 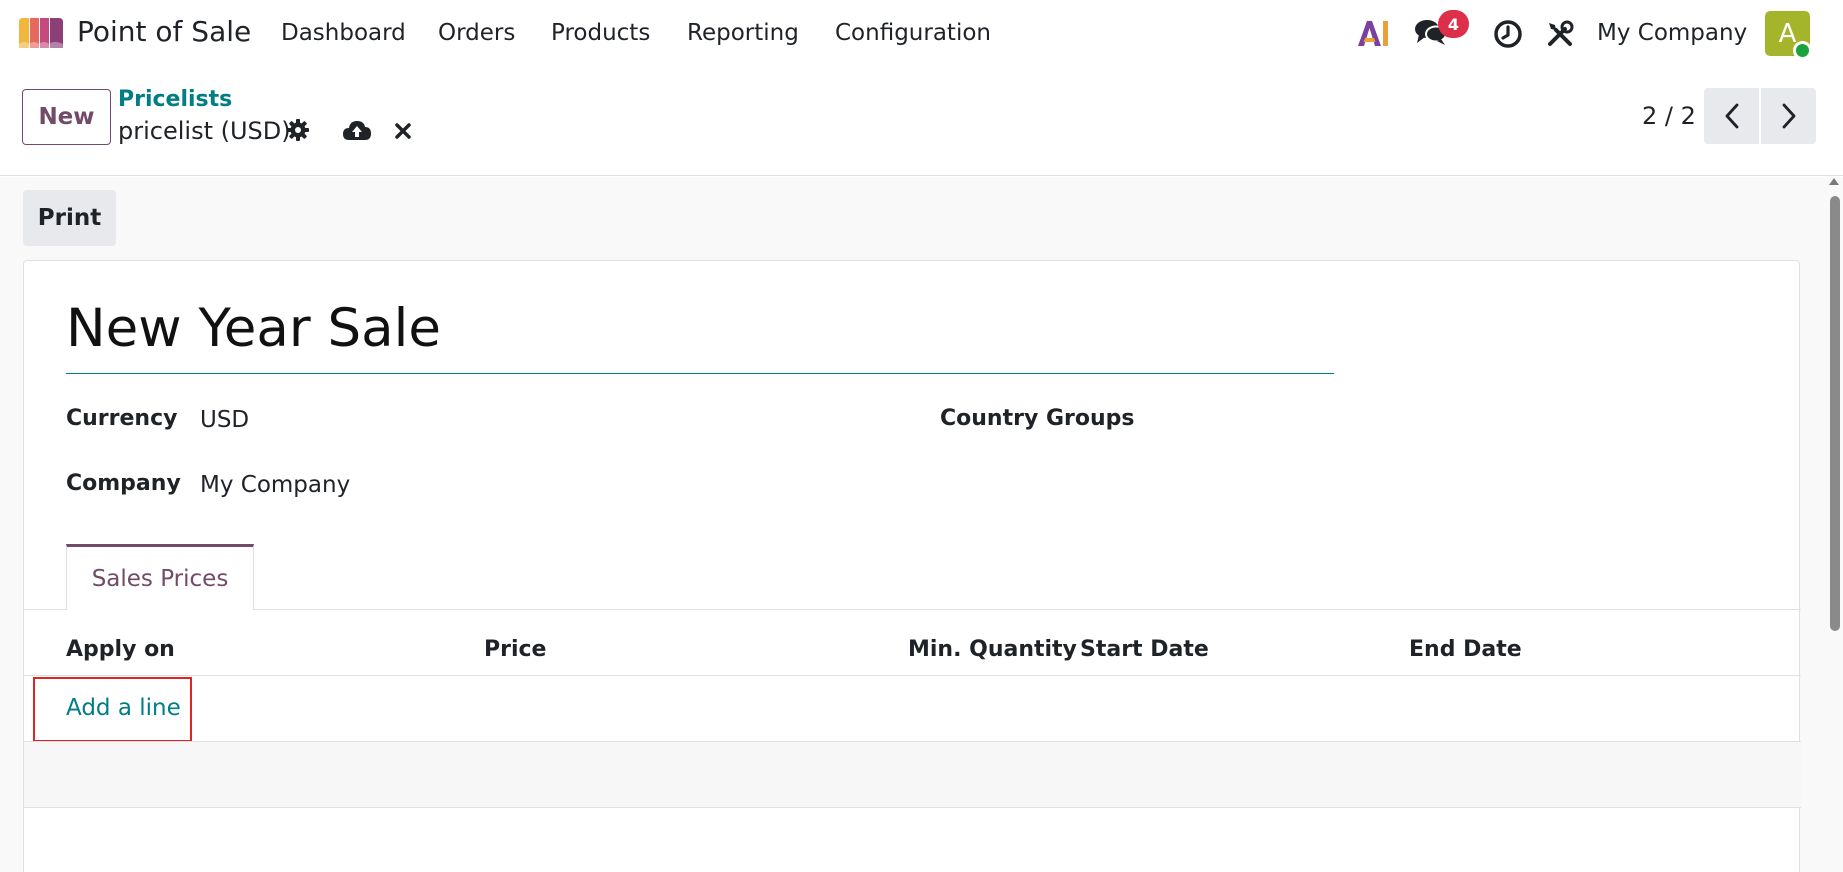 What do you see at coordinates (343, 33) in the screenshot?
I see `menu-dashboard: Dashboard` at bounding box center [343, 33].